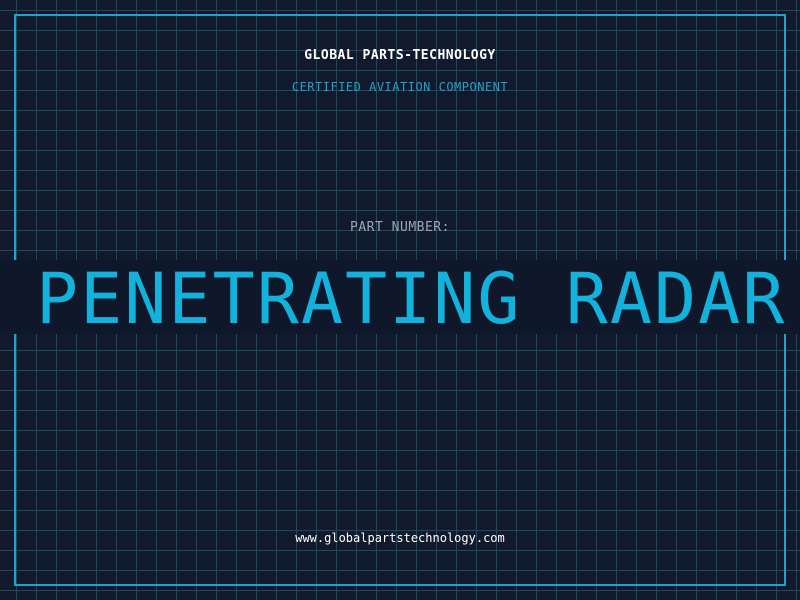 Image resolution: width=800 pixels, height=600 pixels. I want to click on part-number-band: PENETRATING RADAR, so click(400, 297).